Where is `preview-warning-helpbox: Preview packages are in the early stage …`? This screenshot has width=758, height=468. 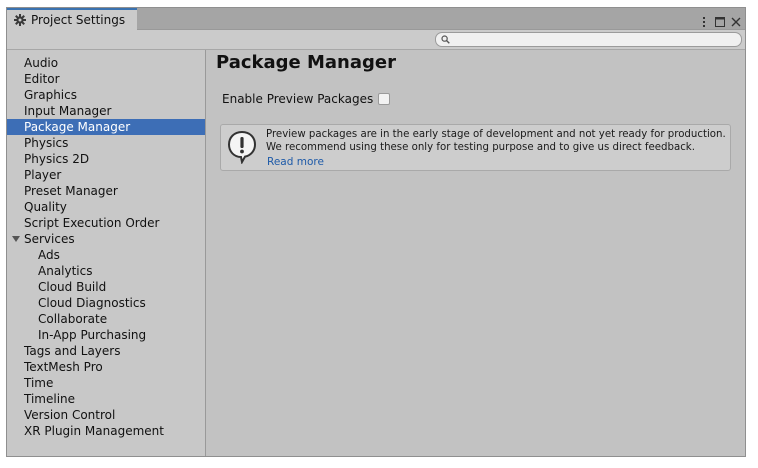
preview-warning-helpbox: Preview packages are in the early stage … is located at coordinates (475, 147).